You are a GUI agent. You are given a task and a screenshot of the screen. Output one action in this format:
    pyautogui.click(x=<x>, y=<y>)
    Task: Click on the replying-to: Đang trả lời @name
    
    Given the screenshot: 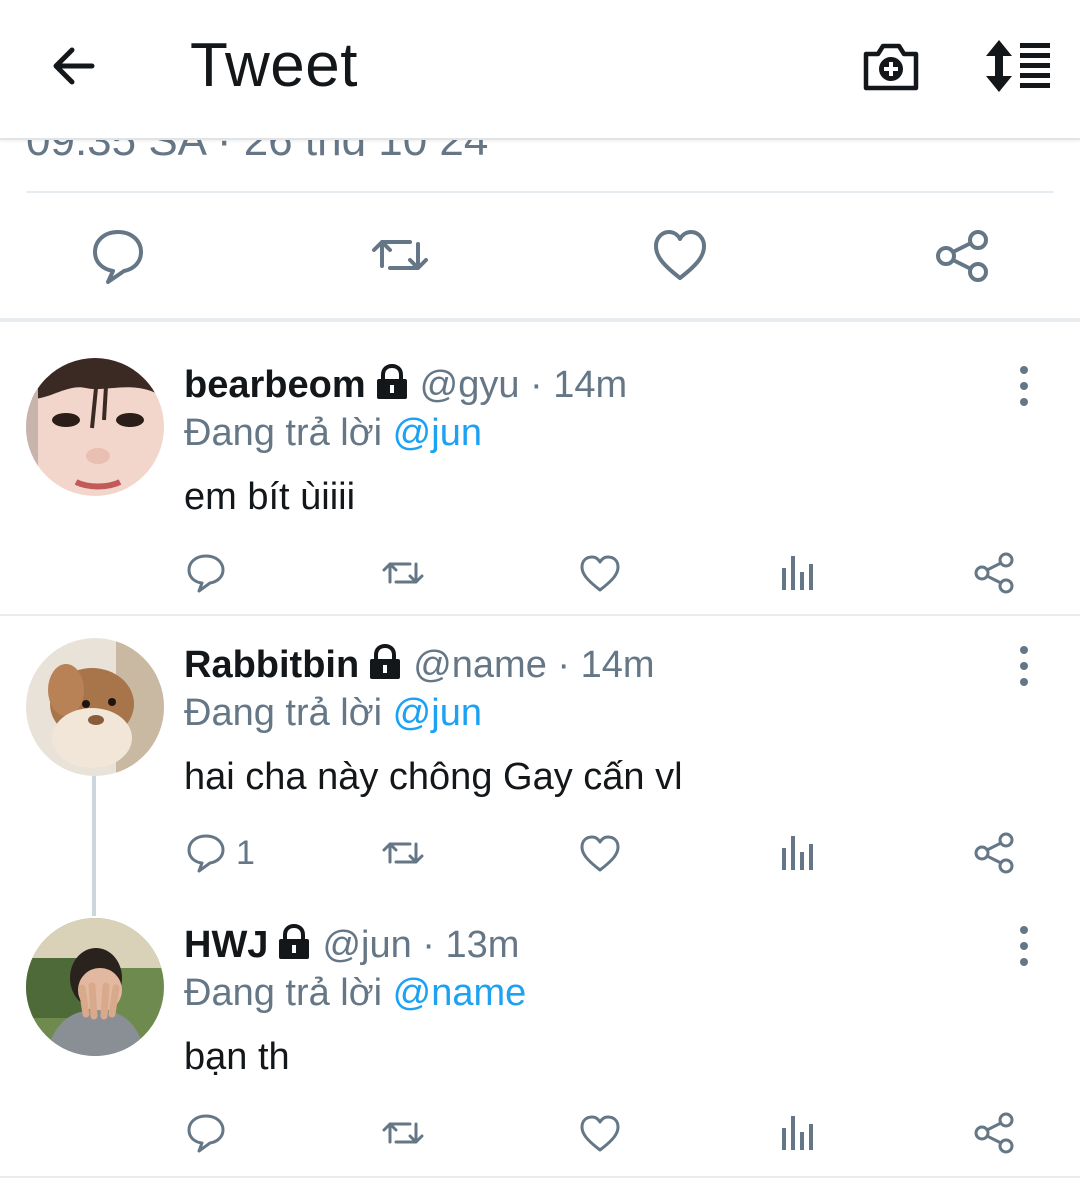 What is the action you would take?
    pyautogui.click(x=355, y=993)
    